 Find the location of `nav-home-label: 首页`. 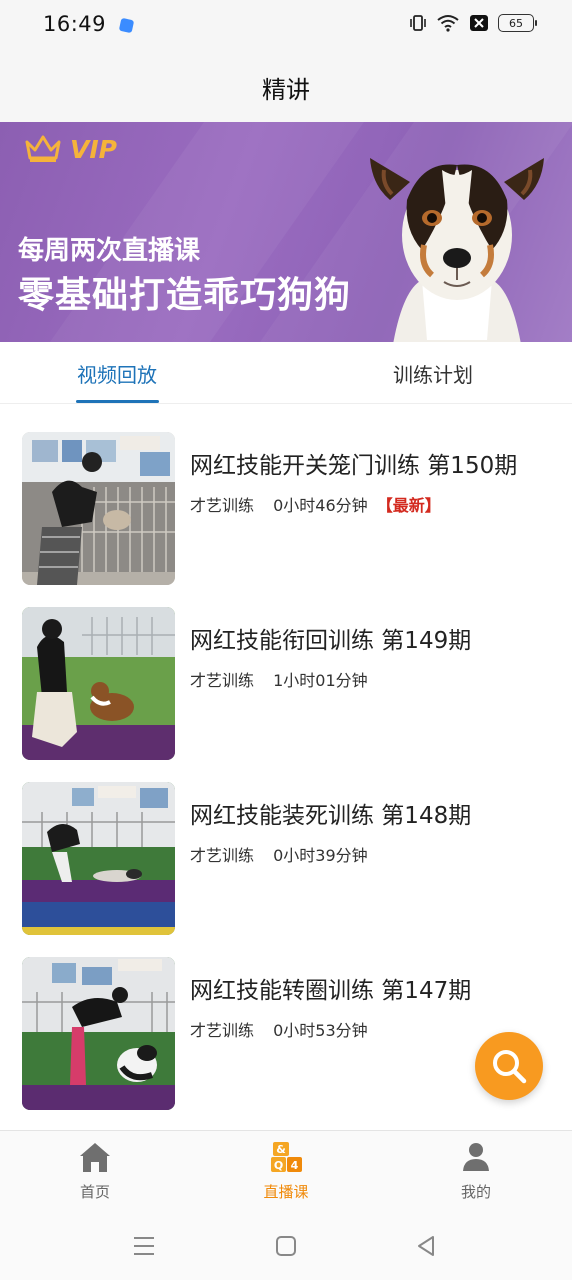

nav-home-label: 首页 is located at coordinates (94, 1192).